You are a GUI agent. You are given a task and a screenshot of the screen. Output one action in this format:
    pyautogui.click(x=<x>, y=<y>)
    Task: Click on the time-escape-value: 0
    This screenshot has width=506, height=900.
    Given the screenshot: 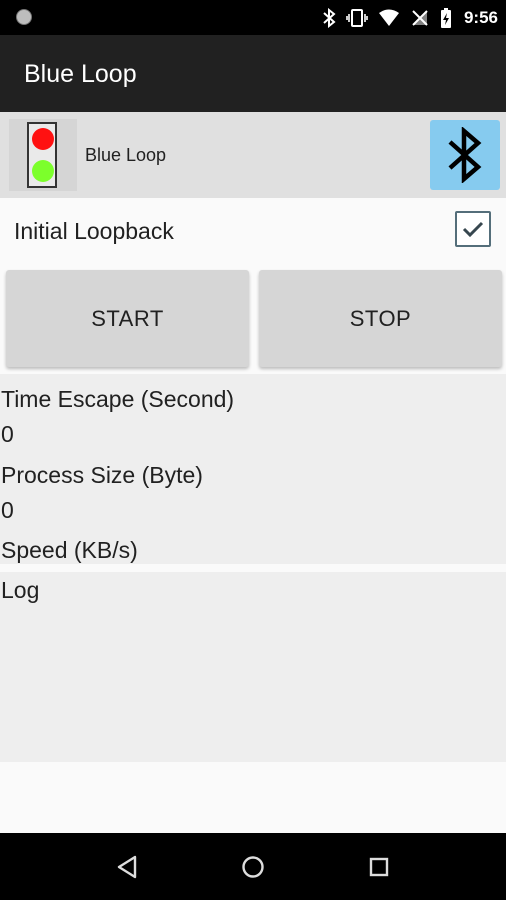 What is the action you would take?
    pyautogui.click(x=7, y=434)
    